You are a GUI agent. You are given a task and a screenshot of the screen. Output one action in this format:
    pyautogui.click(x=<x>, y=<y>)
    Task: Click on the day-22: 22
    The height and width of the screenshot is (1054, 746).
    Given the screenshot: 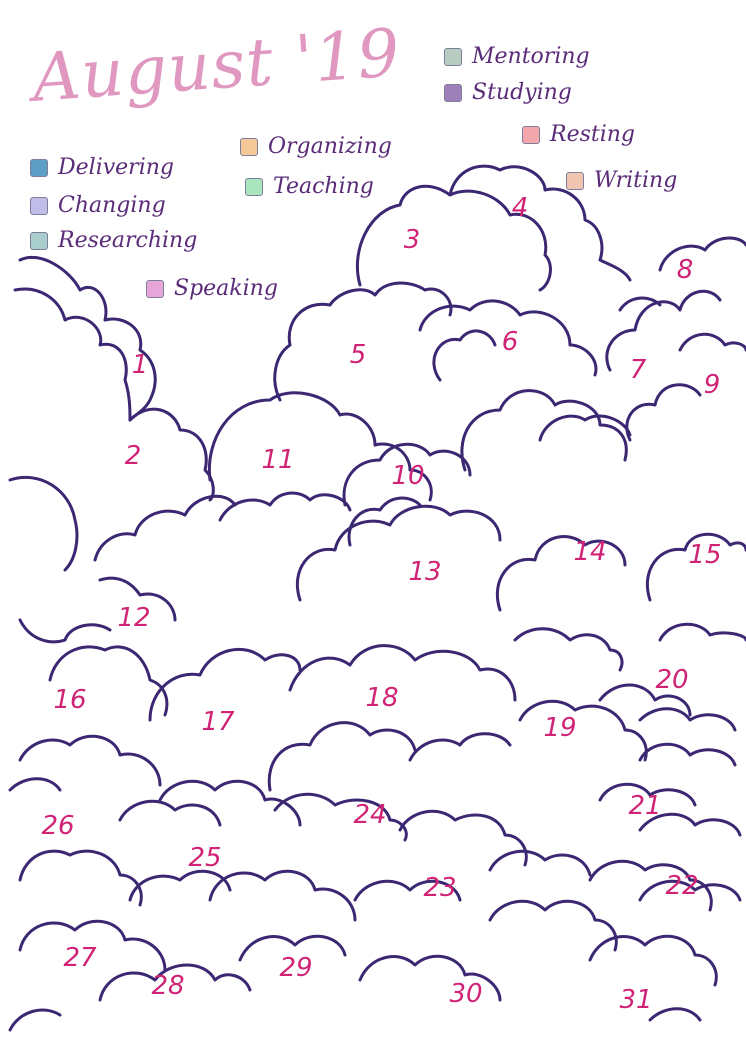 What is the action you would take?
    pyautogui.click(x=681, y=886)
    